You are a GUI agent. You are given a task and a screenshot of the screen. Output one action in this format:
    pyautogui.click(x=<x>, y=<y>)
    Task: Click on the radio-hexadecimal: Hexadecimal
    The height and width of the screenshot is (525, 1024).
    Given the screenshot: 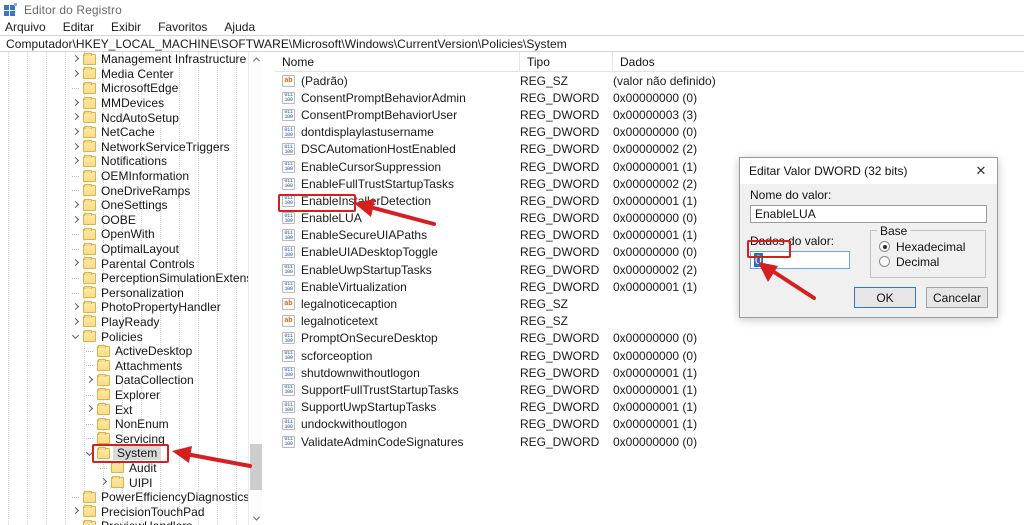 What is the action you would take?
    pyautogui.click(x=932, y=246)
    